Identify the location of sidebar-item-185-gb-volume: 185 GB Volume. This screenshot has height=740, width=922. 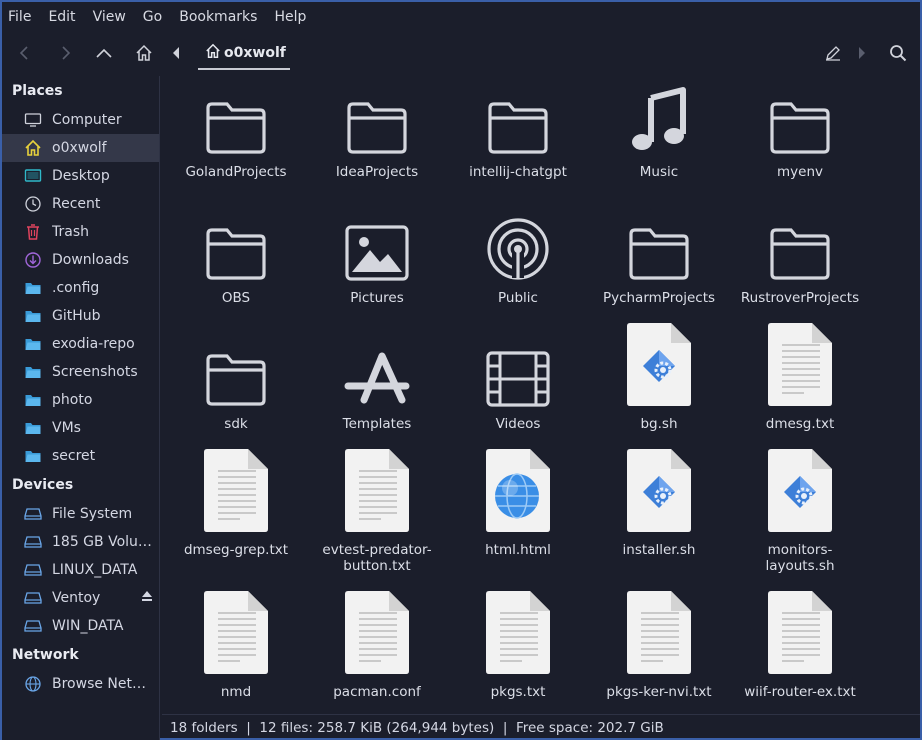
(80, 542).